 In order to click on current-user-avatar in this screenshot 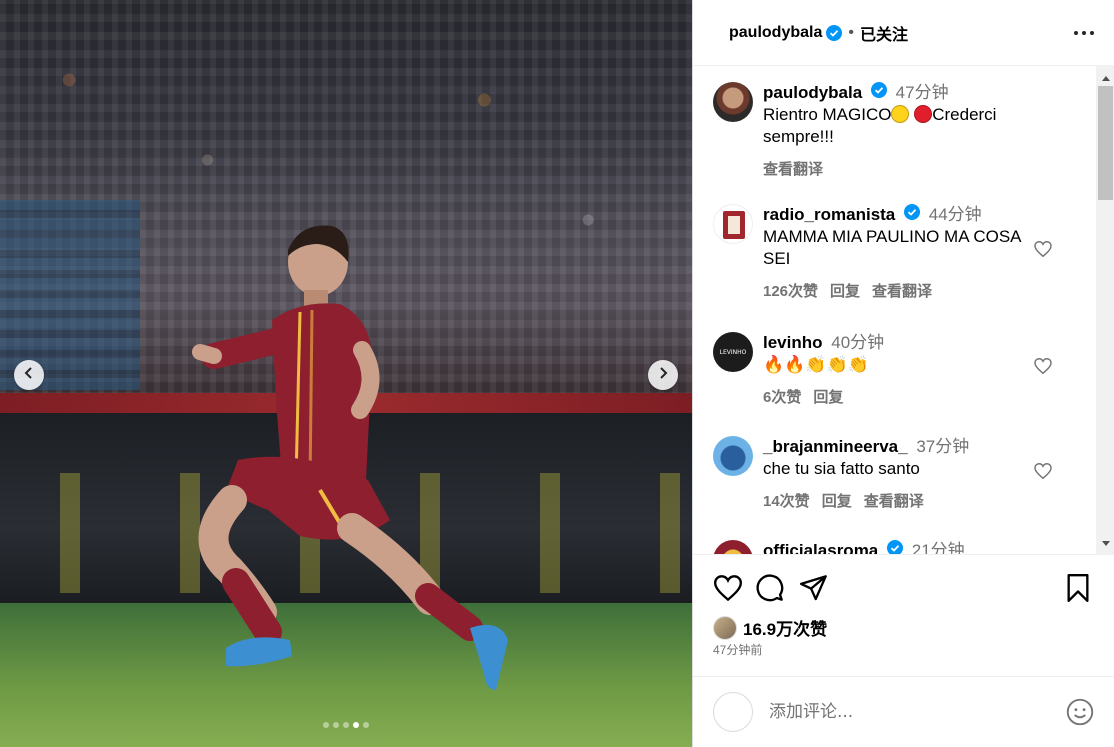, I will do `click(733, 712)`.